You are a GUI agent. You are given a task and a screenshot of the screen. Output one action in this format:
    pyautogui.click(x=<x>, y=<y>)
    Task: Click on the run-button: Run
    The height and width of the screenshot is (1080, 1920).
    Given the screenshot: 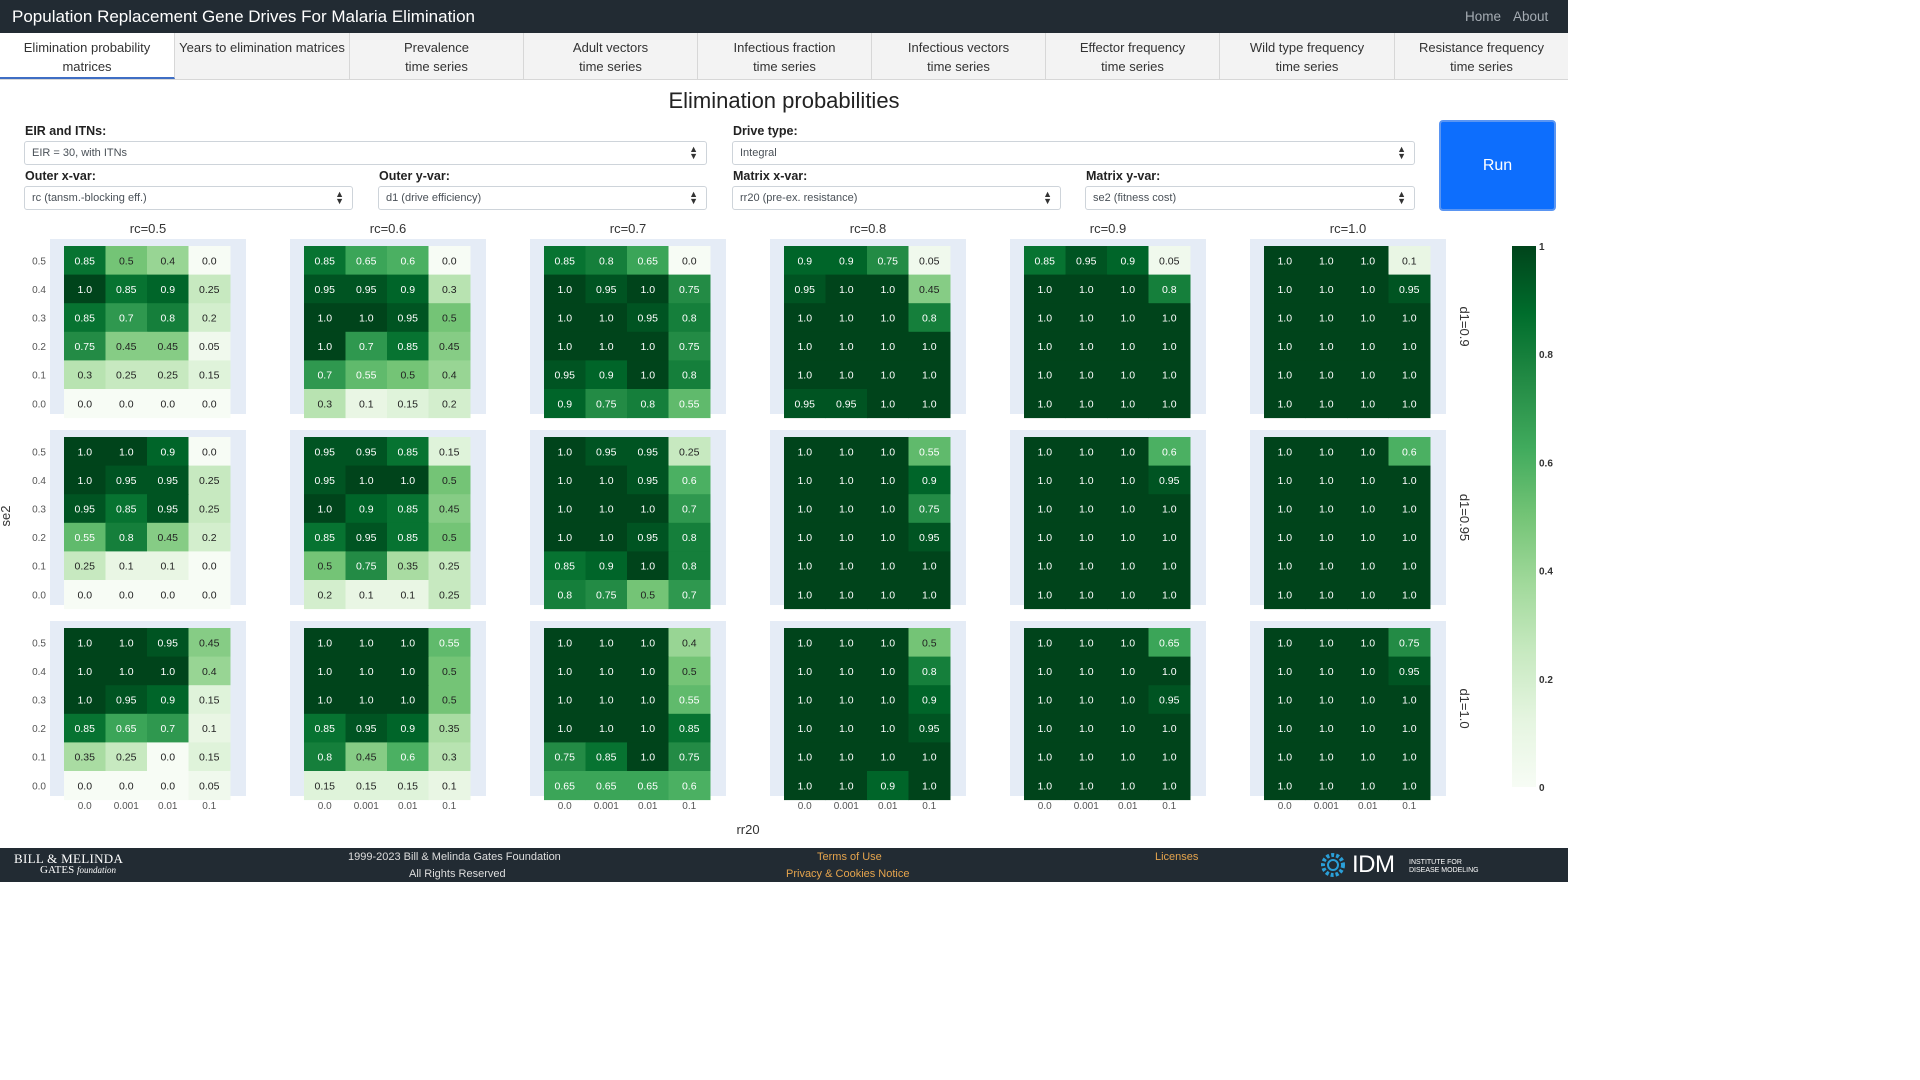 What is the action you would take?
    pyautogui.click(x=1497, y=165)
    